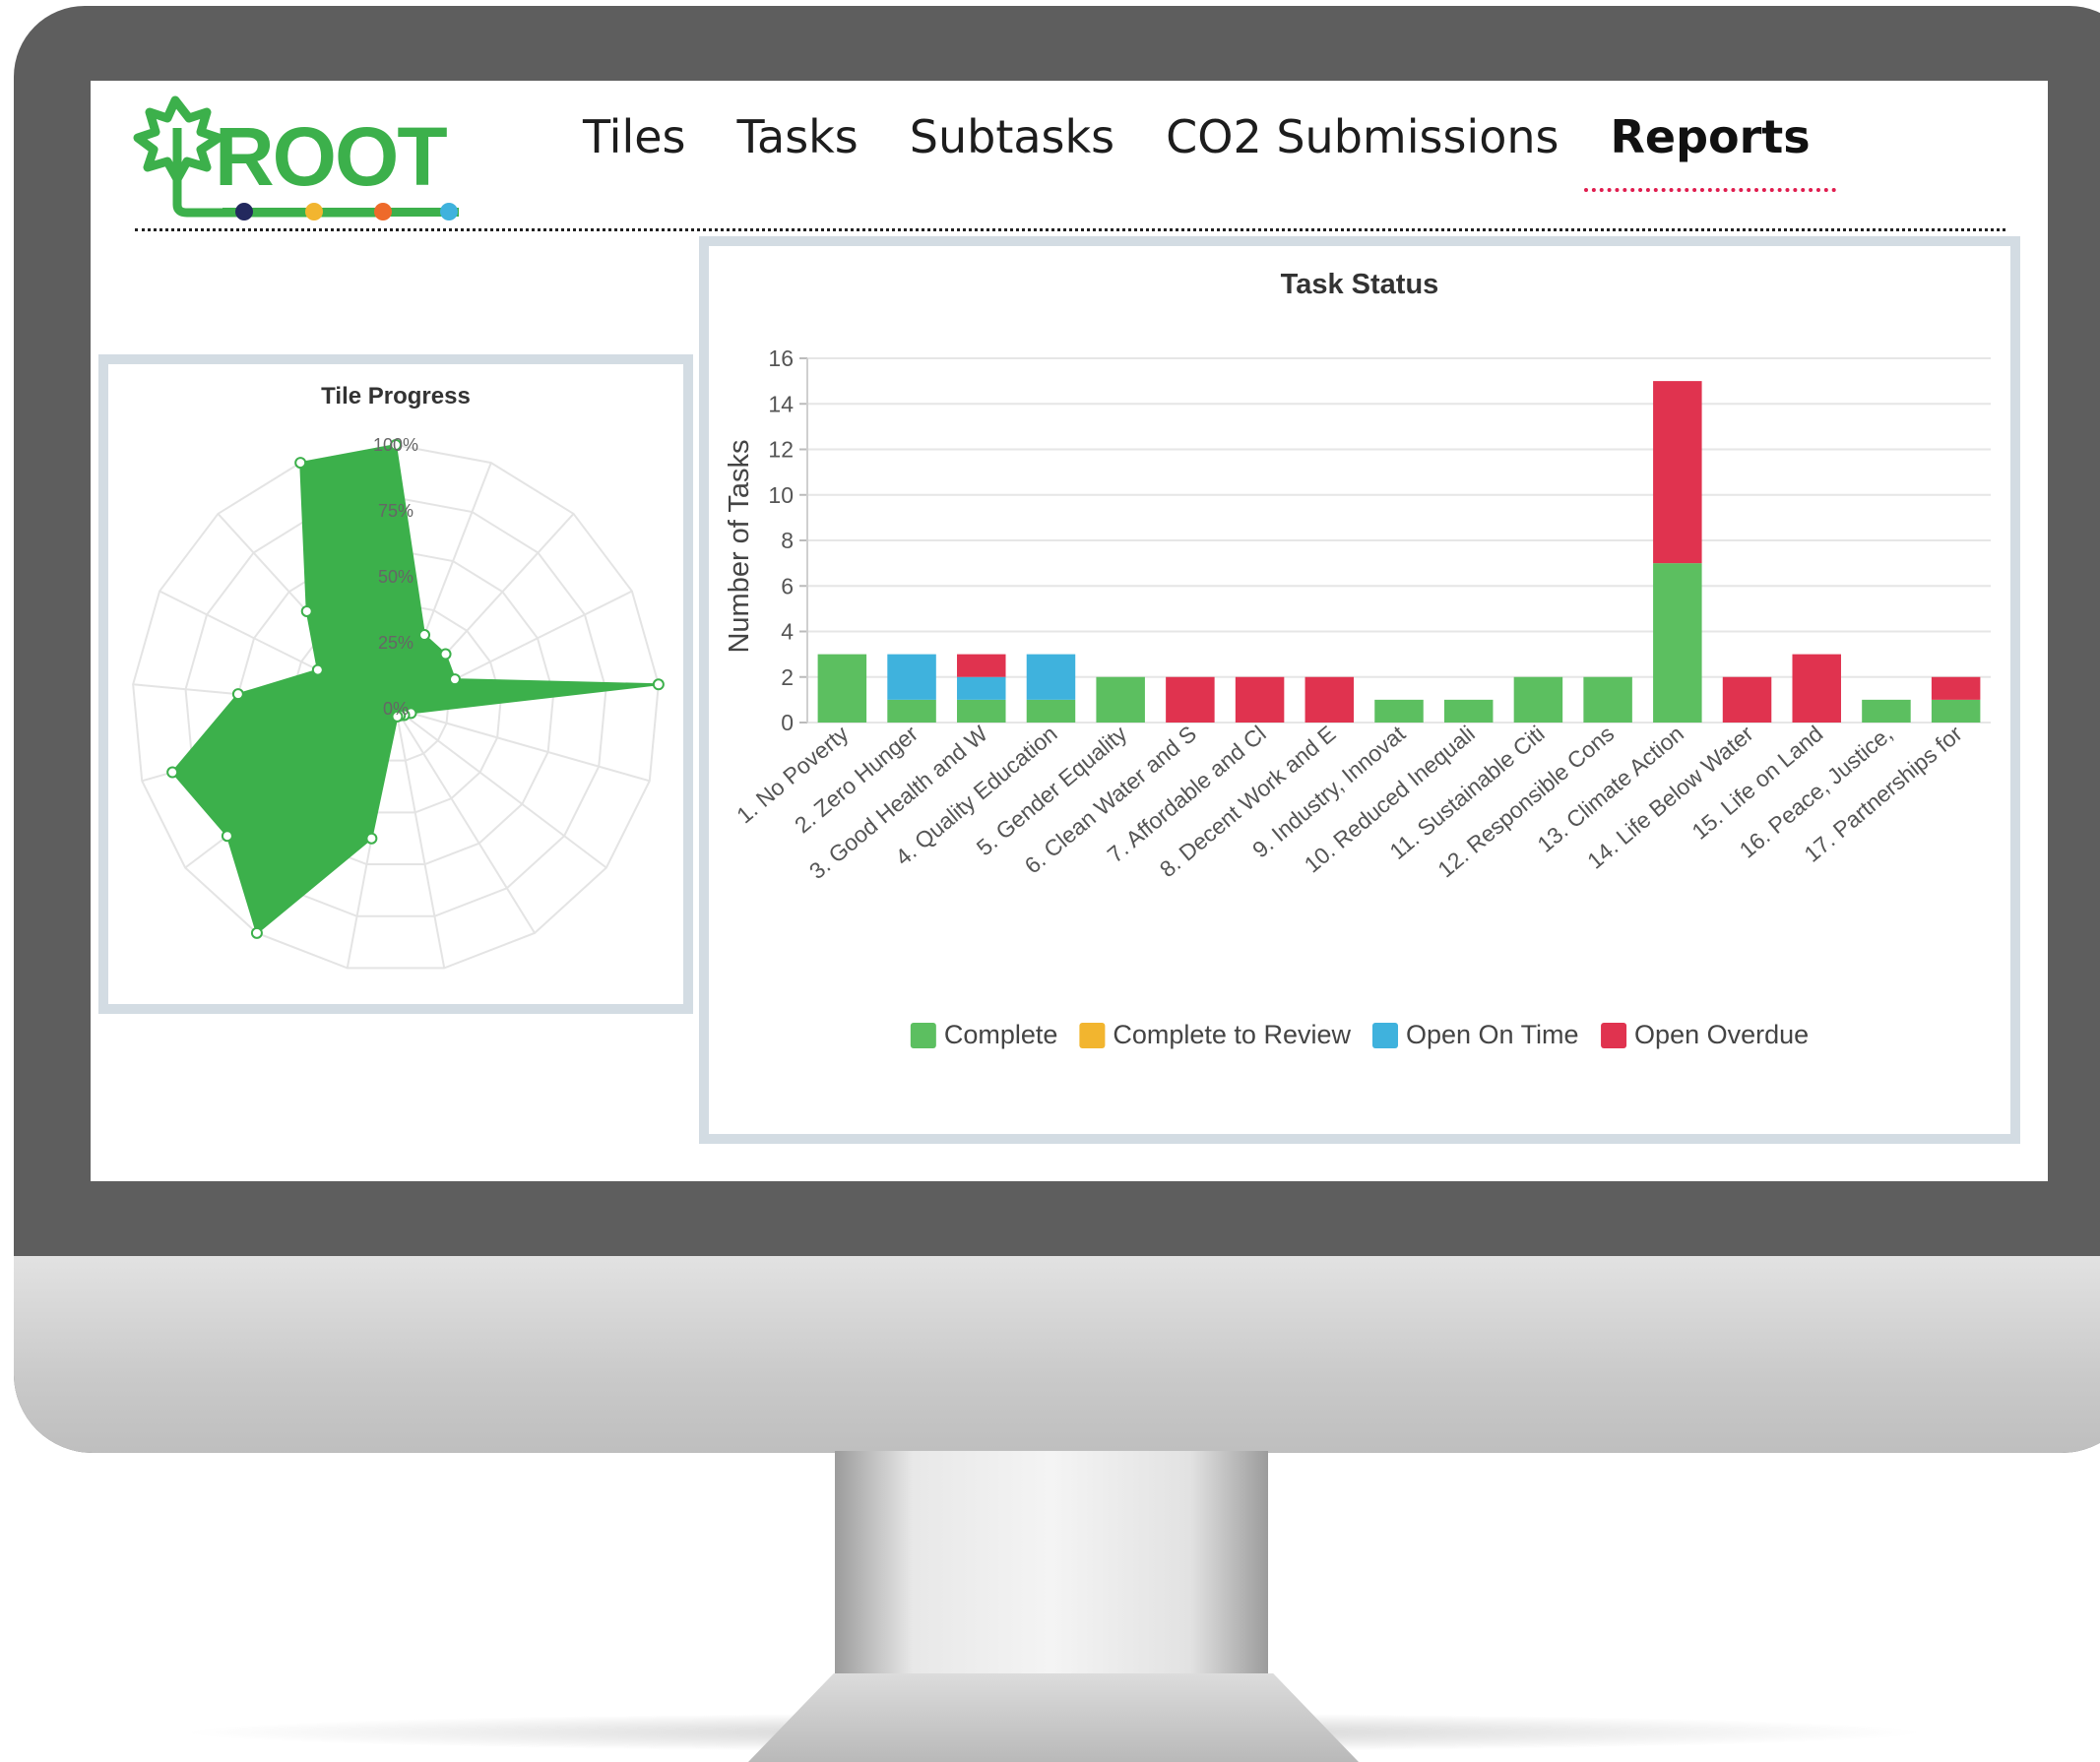  I want to click on legend-item: Open Overdue, so click(1705, 1034).